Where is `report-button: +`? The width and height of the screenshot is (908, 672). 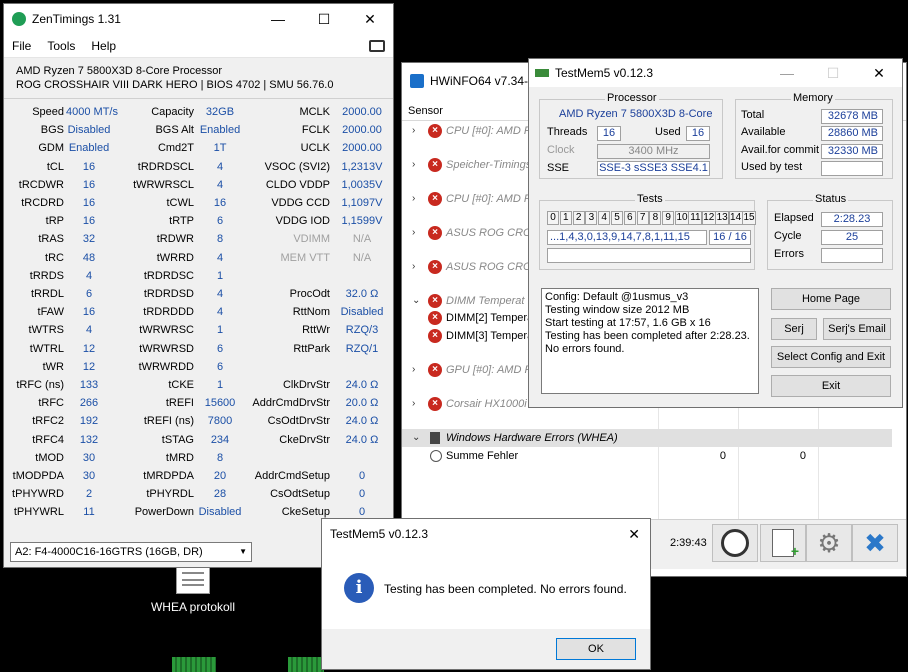 report-button: + is located at coordinates (783, 543).